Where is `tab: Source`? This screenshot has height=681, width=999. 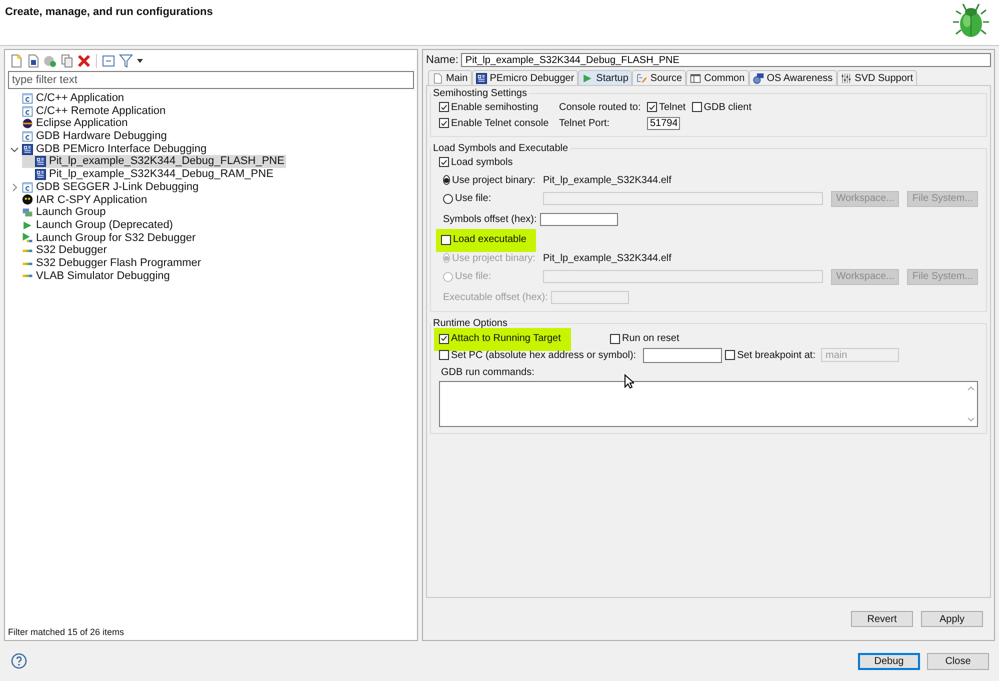
tab: Source is located at coordinates (659, 77).